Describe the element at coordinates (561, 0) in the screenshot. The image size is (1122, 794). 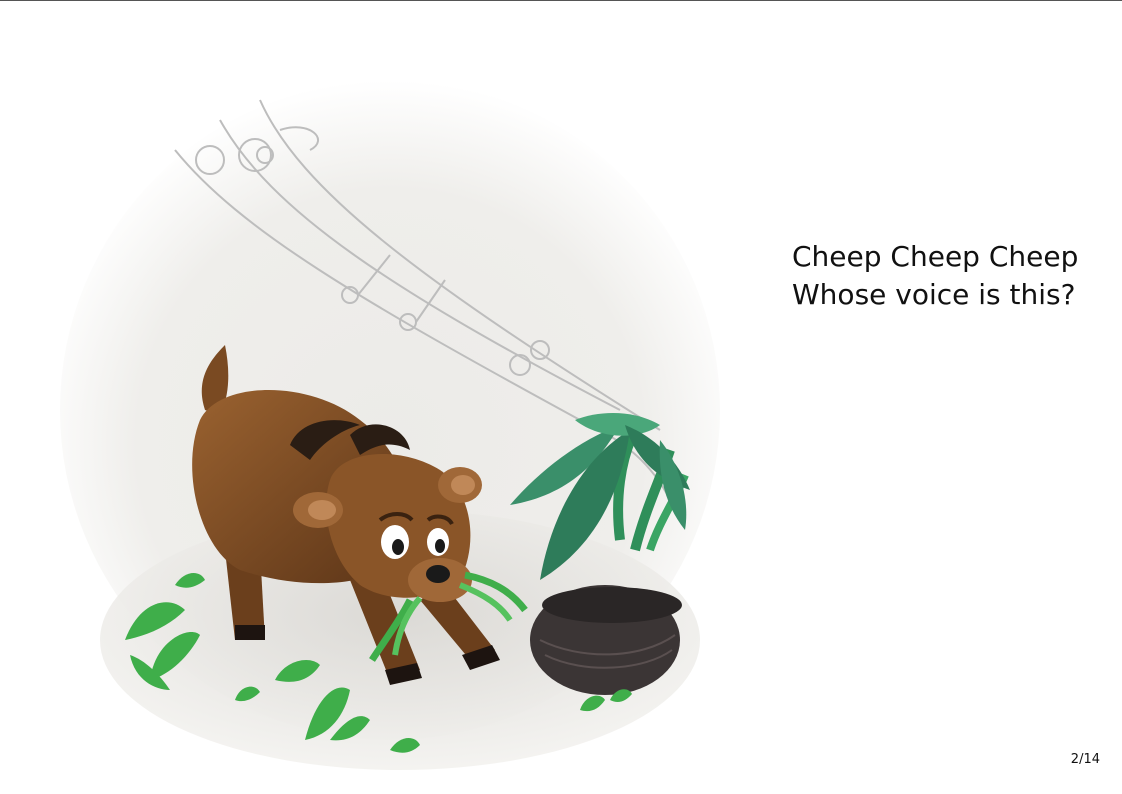
I see `top-divider` at that location.